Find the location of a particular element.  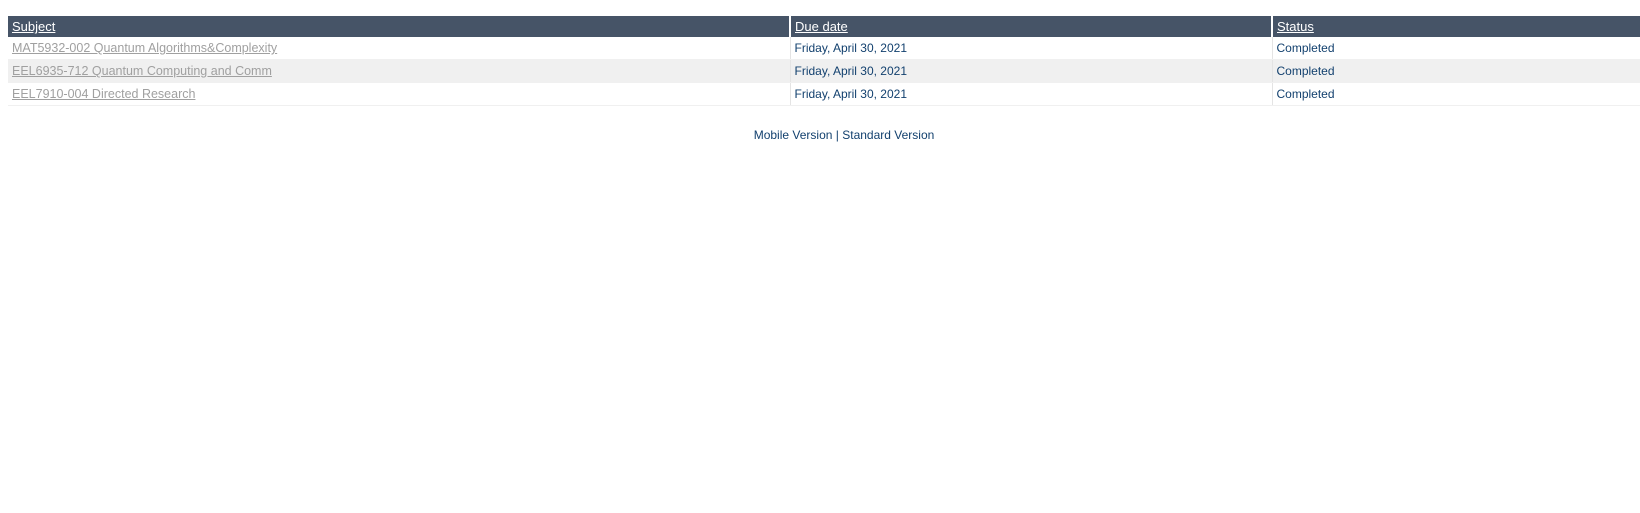

sort-by-subject-link: Subject is located at coordinates (33, 26).